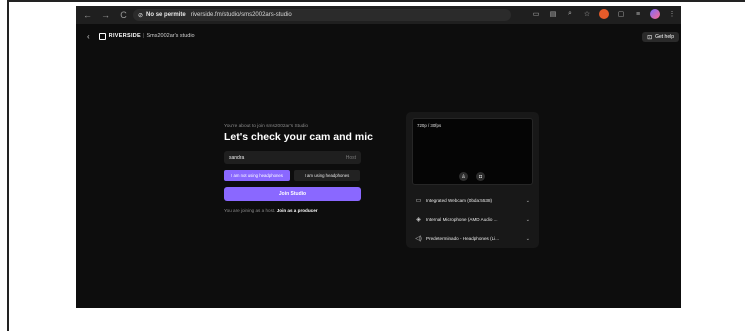 The height and width of the screenshot is (331, 745). I want to click on mic-toggle-icon: ♙, so click(463, 176).